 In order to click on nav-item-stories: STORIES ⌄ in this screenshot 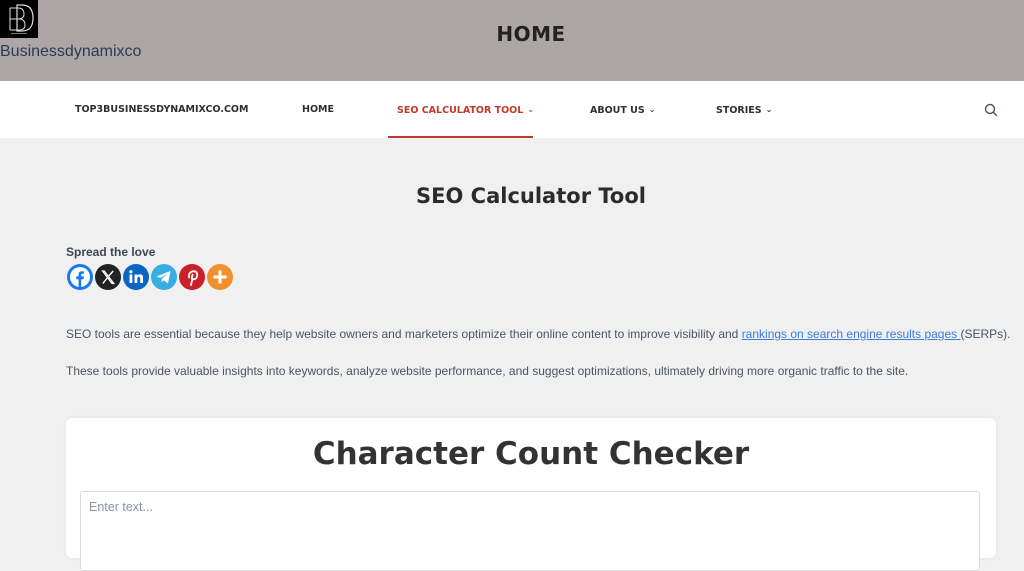, I will do `click(744, 109)`.